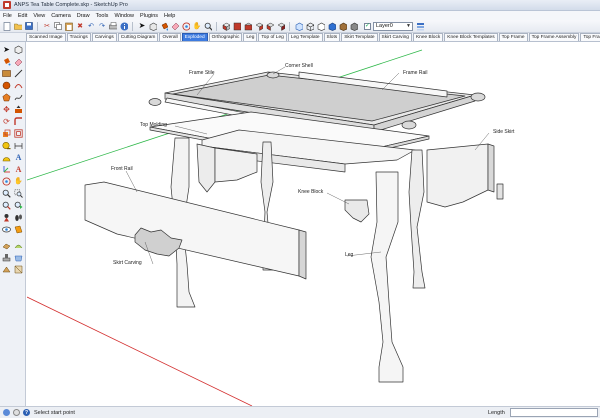 The width and height of the screenshot is (600, 418). What do you see at coordinates (6, 257) in the screenshot?
I see `stamp-tool-icon` at bounding box center [6, 257].